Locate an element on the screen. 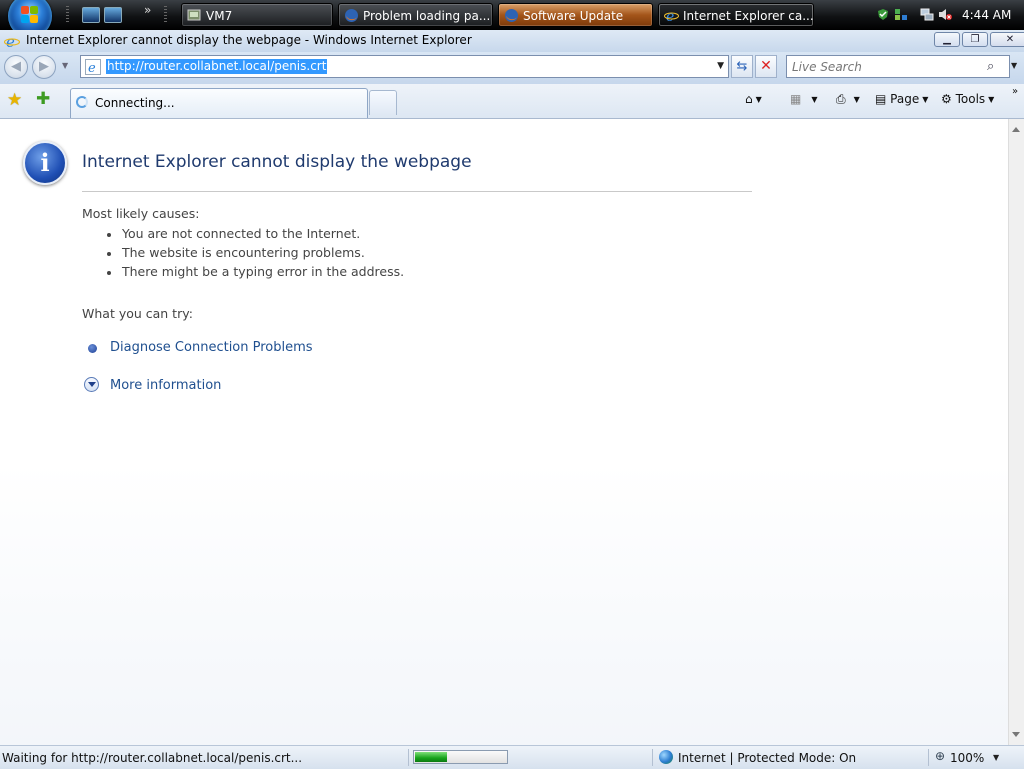  page-menu-button: ▤ Page ▼ is located at coordinates (901, 99).